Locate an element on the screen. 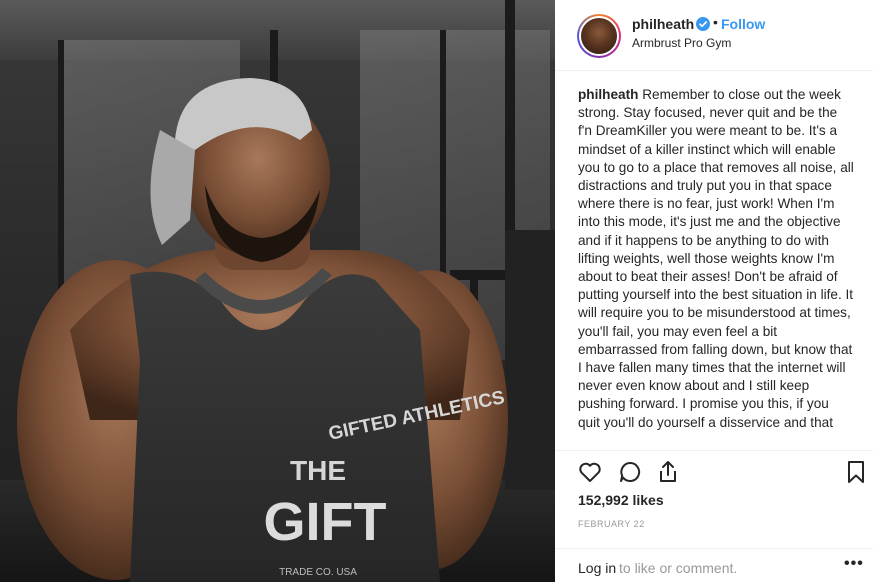  post-header: philheath • Follow Armbrust Pro Gym is located at coordinates (714, 35).